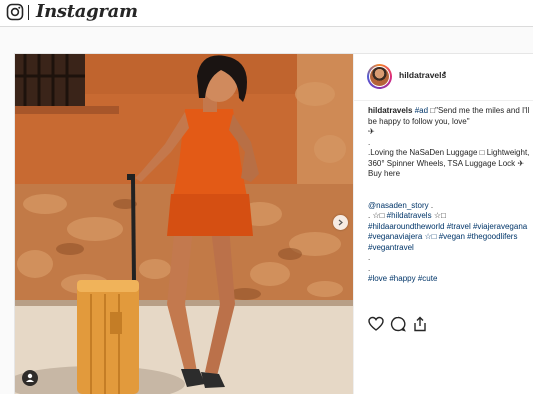 This screenshot has height=394, width=533. What do you see at coordinates (398, 324) in the screenshot?
I see `comment-icon` at bounding box center [398, 324].